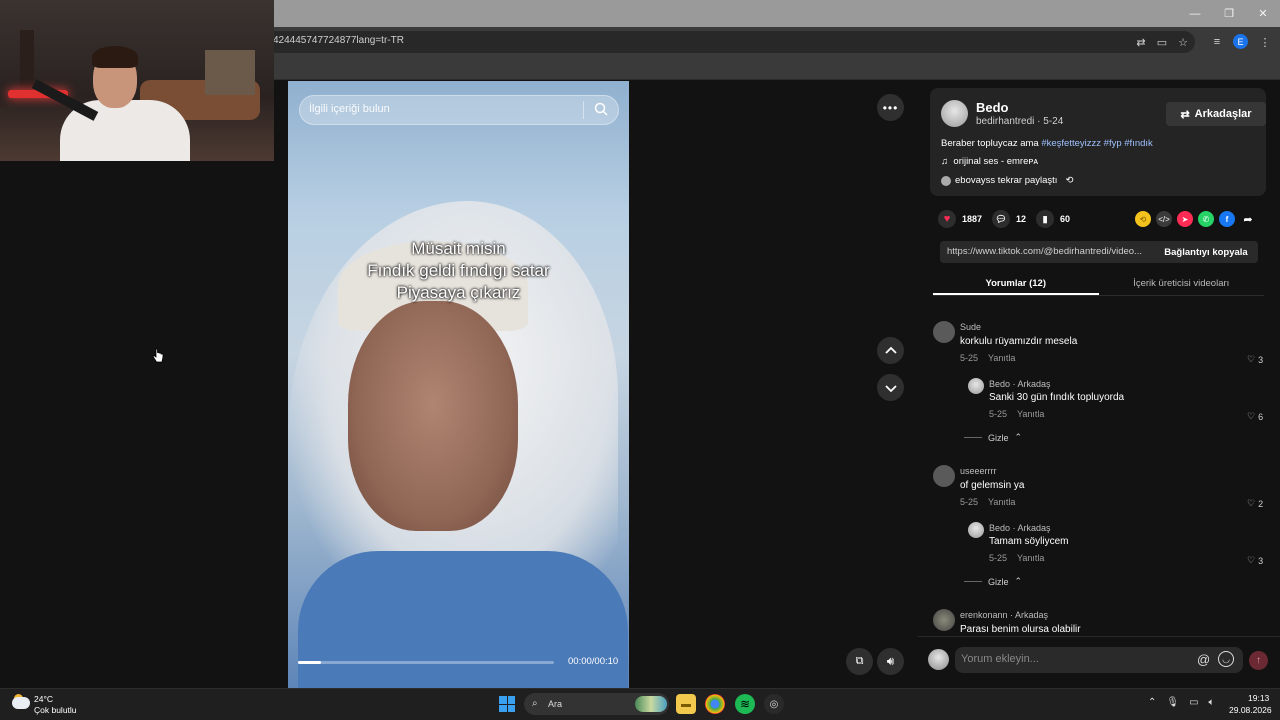 The image size is (1280, 720). Describe the element at coordinates (1240, 41) in the screenshot. I see `profile-avatar: E` at that location.